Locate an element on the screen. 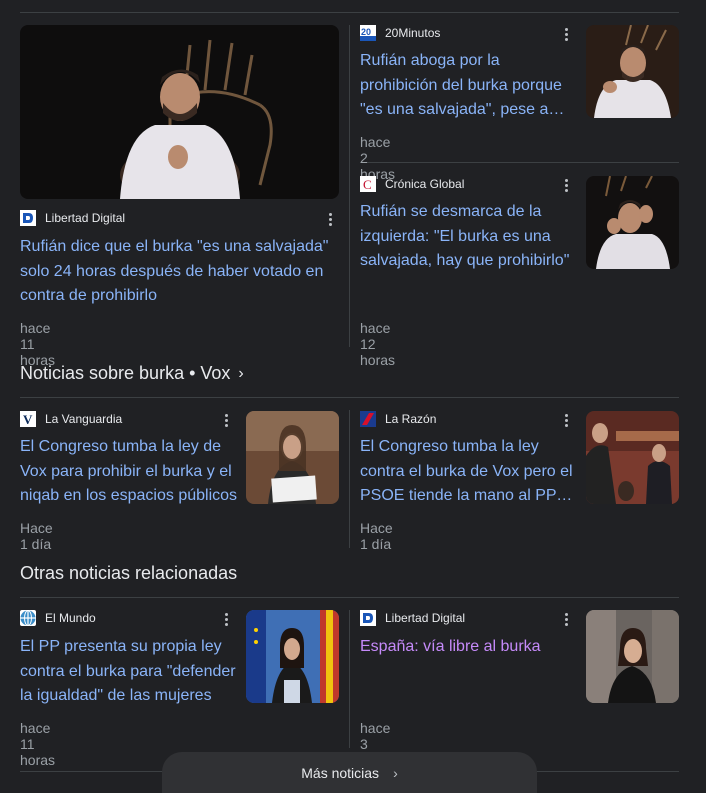 The width and height of the screenshot is (706, 793). source-label: C Crónica Global is located at coordinates (412, 184).